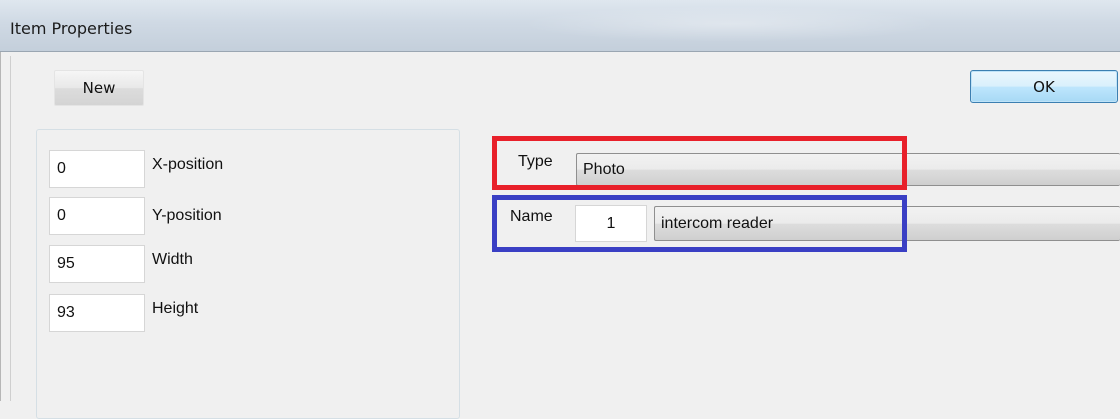  What do you see at coordinates (71, 28) in the screenshot?
I see `window-title: Item Properties` at bounding box center [71, 28].